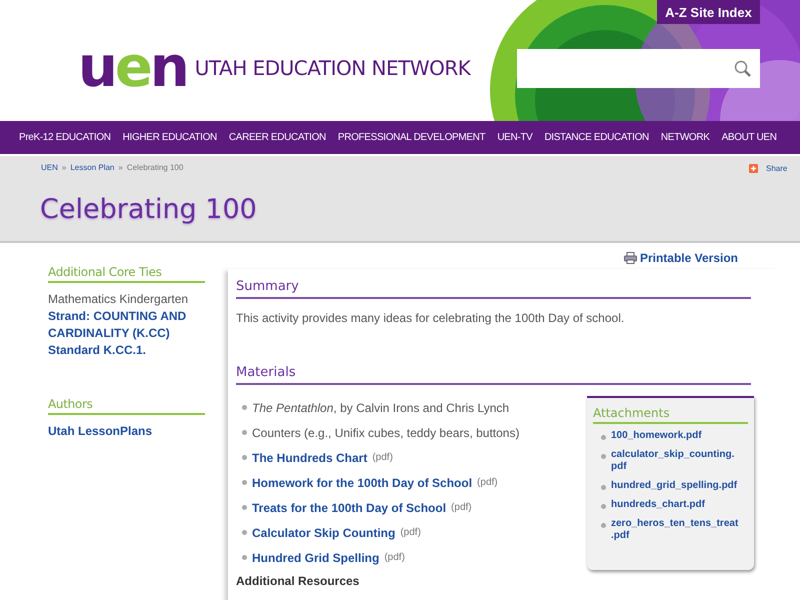 Image resolution: width=800 pixels, height=600 pixels. What do you see at coordinates (126, 350) in the screenshot?
I see `sidebar-link: Standard K.CC.1.` at bounding box center [126, 350].